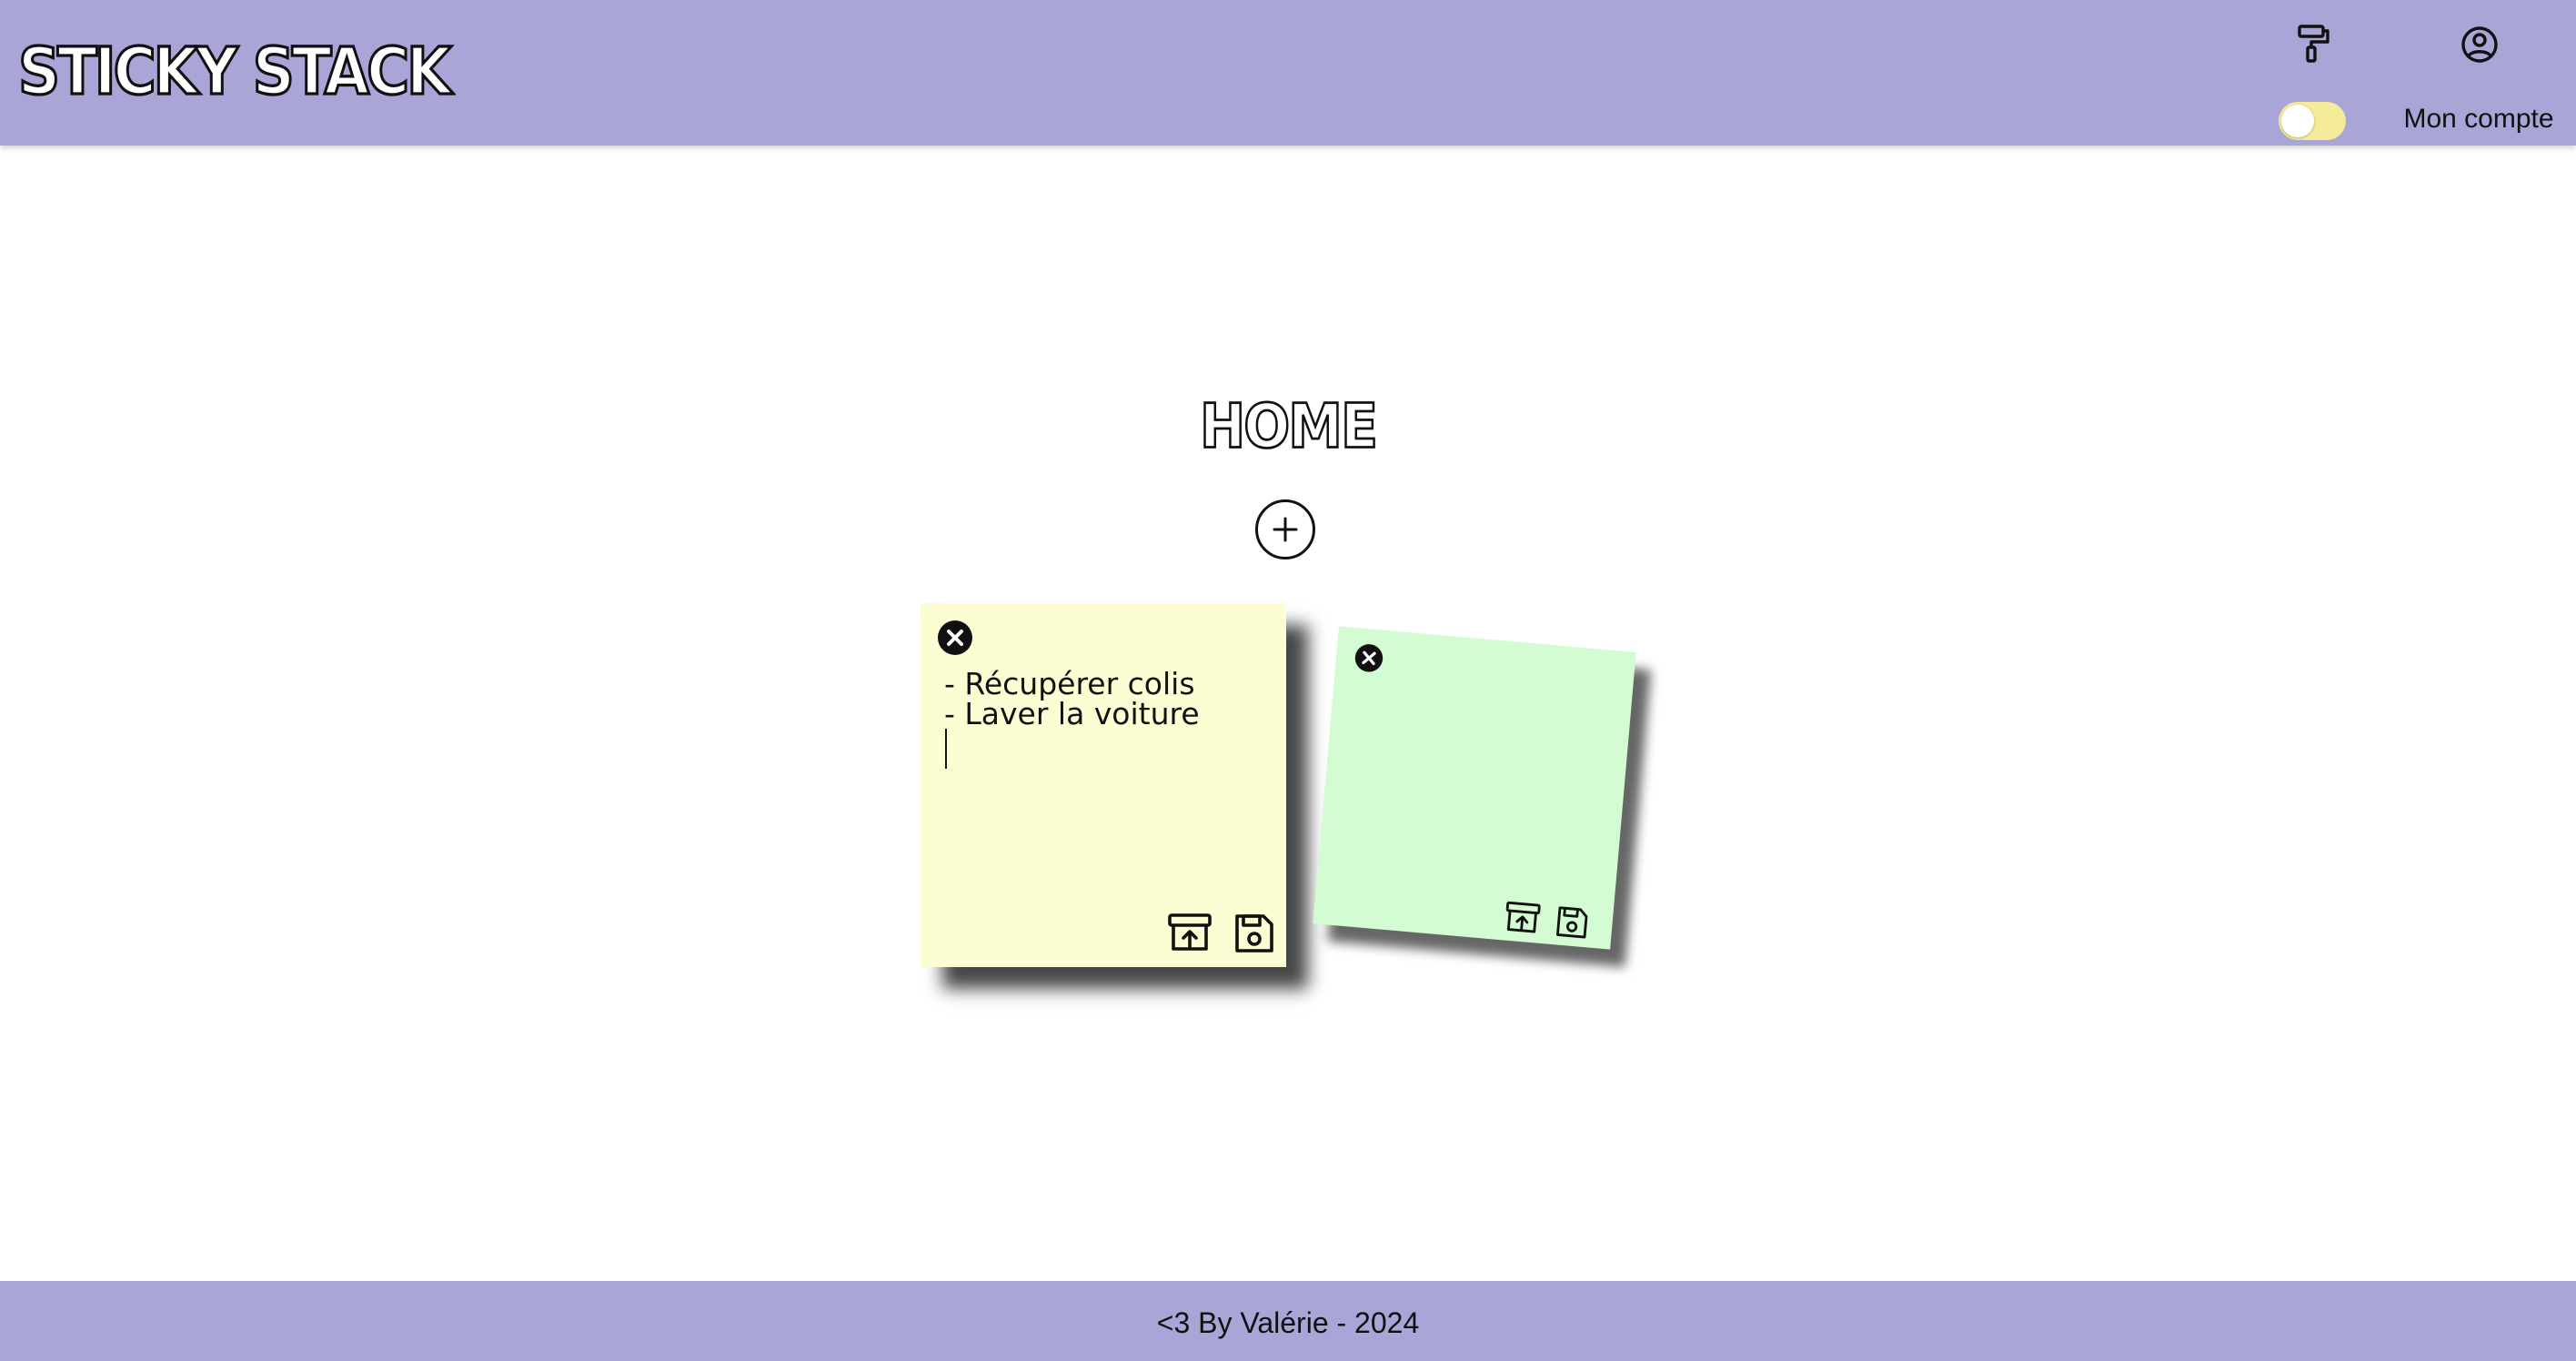 The height and width of the screenshot is (1361, 2576). I want to click on paint-brush-icon, so click(2313, 44).